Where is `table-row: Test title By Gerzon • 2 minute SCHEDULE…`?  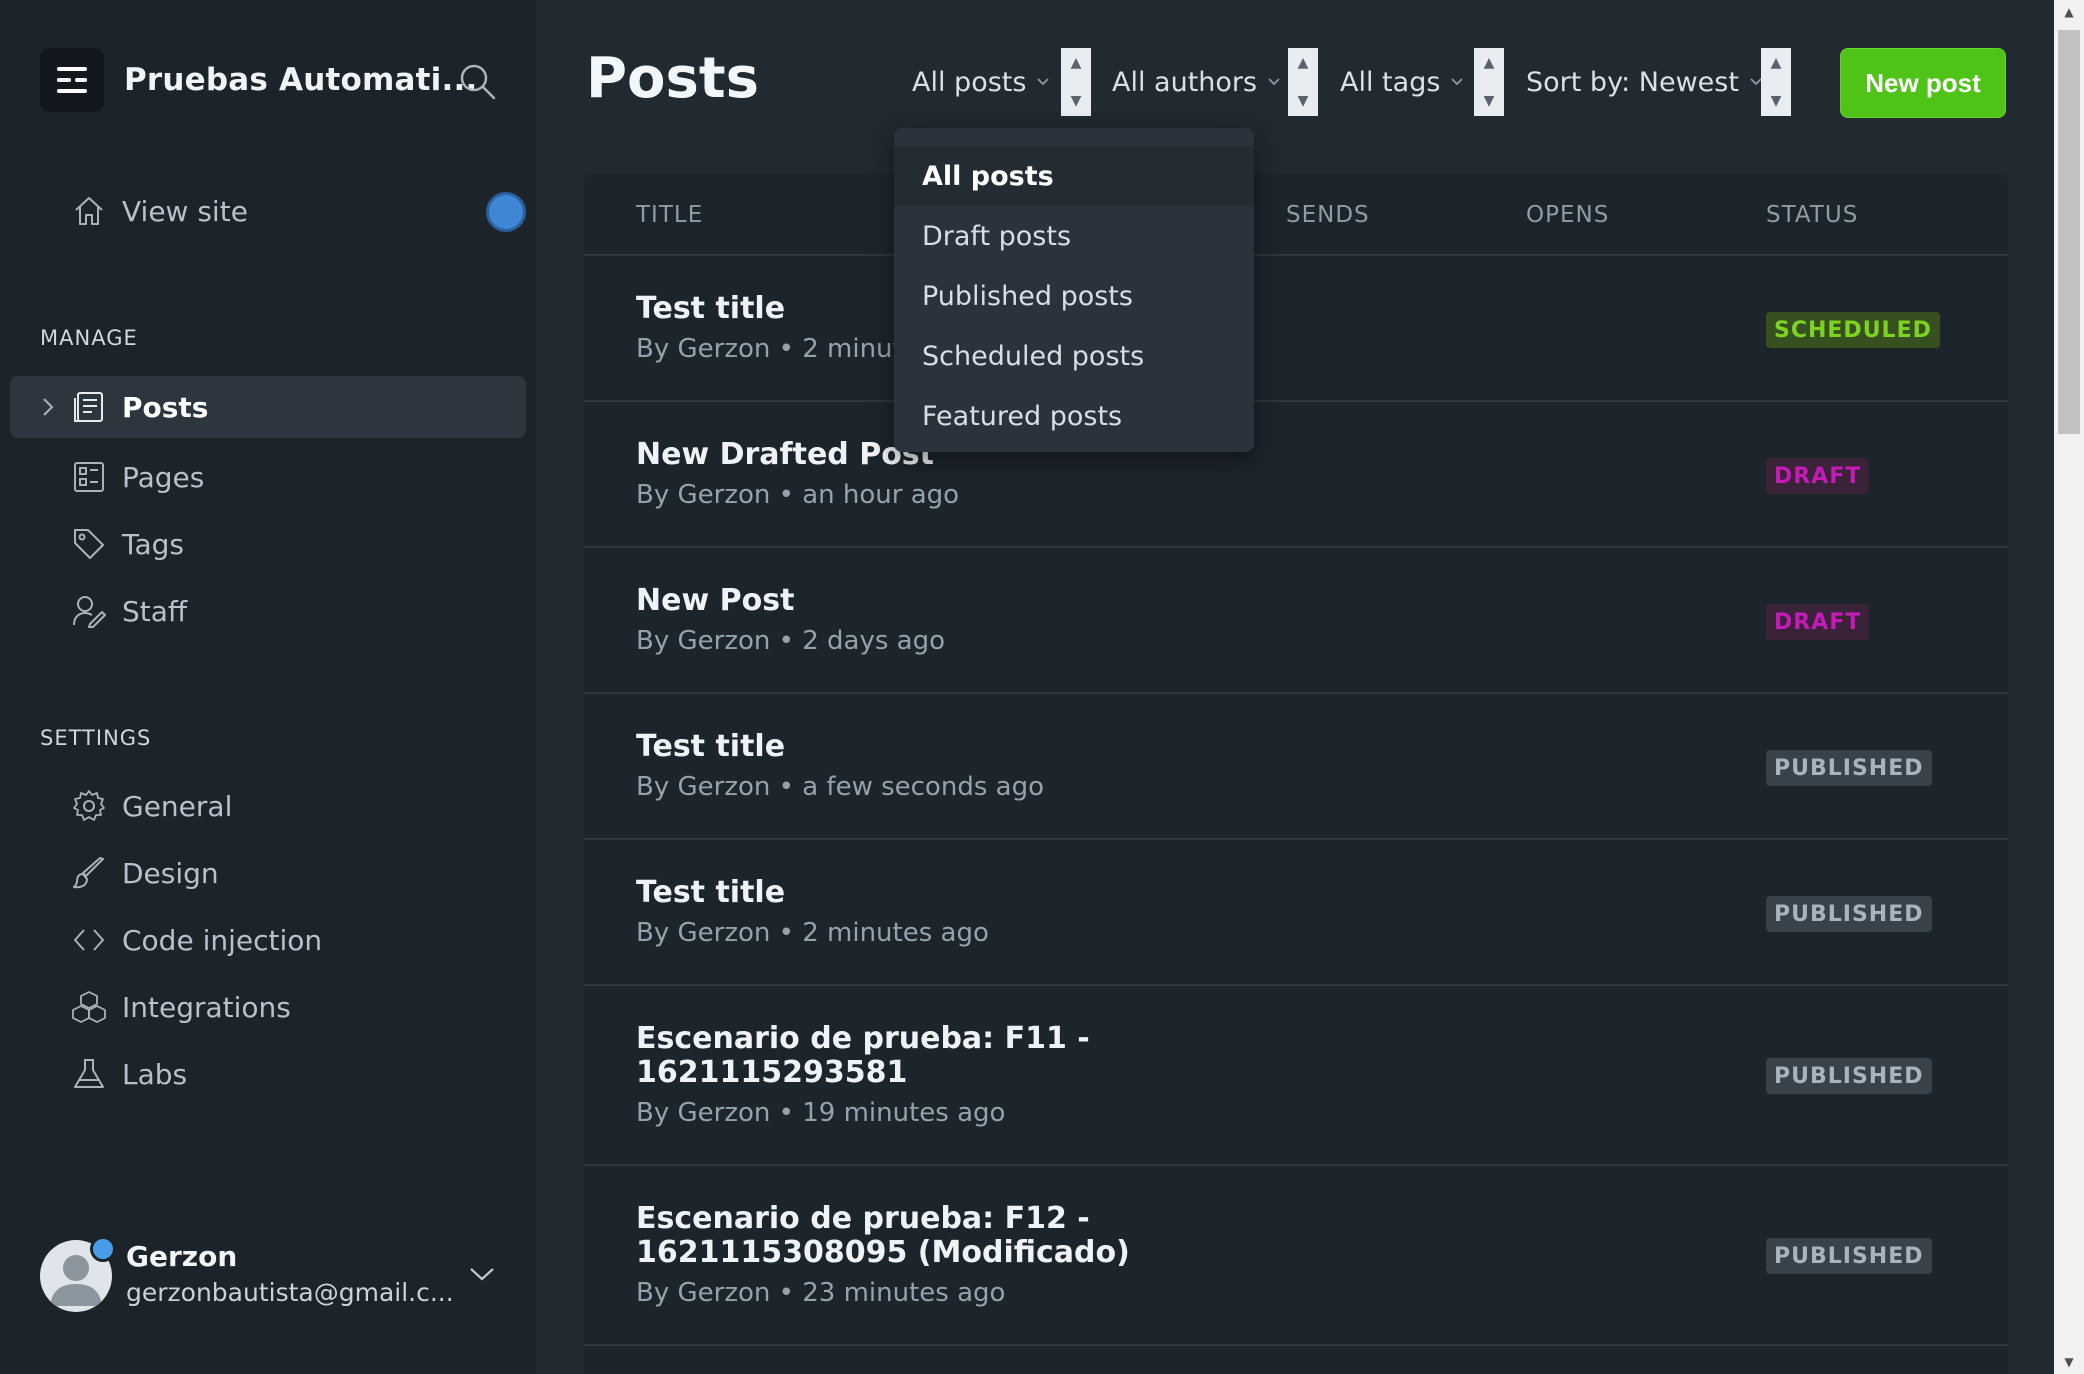 table-row: Test title By Gerzon • 2 minute SCHEDULE… is located at coordinates (1296, 327).